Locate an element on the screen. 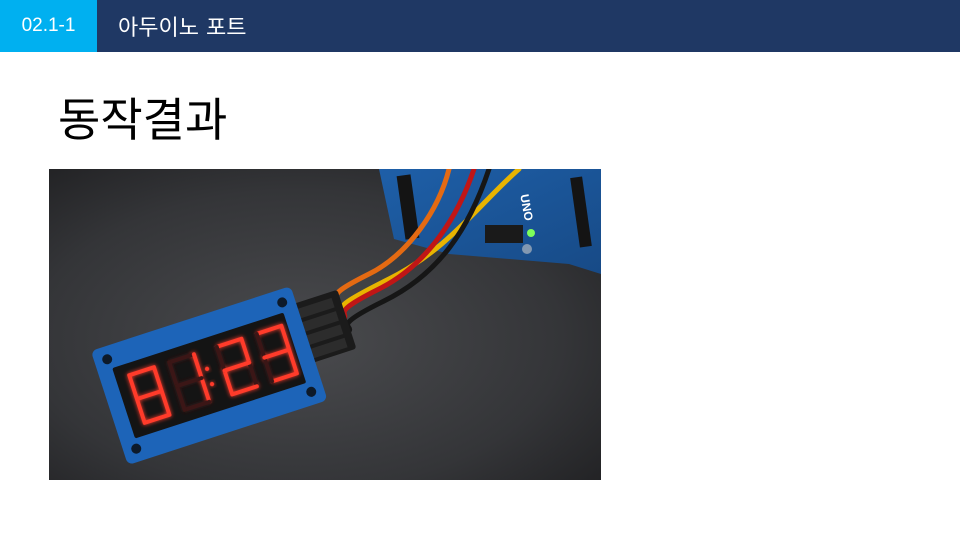 The height and width of the screenshot is (540, 960). header-title: 아두이노 포트 is located at coordinates (182, 28).